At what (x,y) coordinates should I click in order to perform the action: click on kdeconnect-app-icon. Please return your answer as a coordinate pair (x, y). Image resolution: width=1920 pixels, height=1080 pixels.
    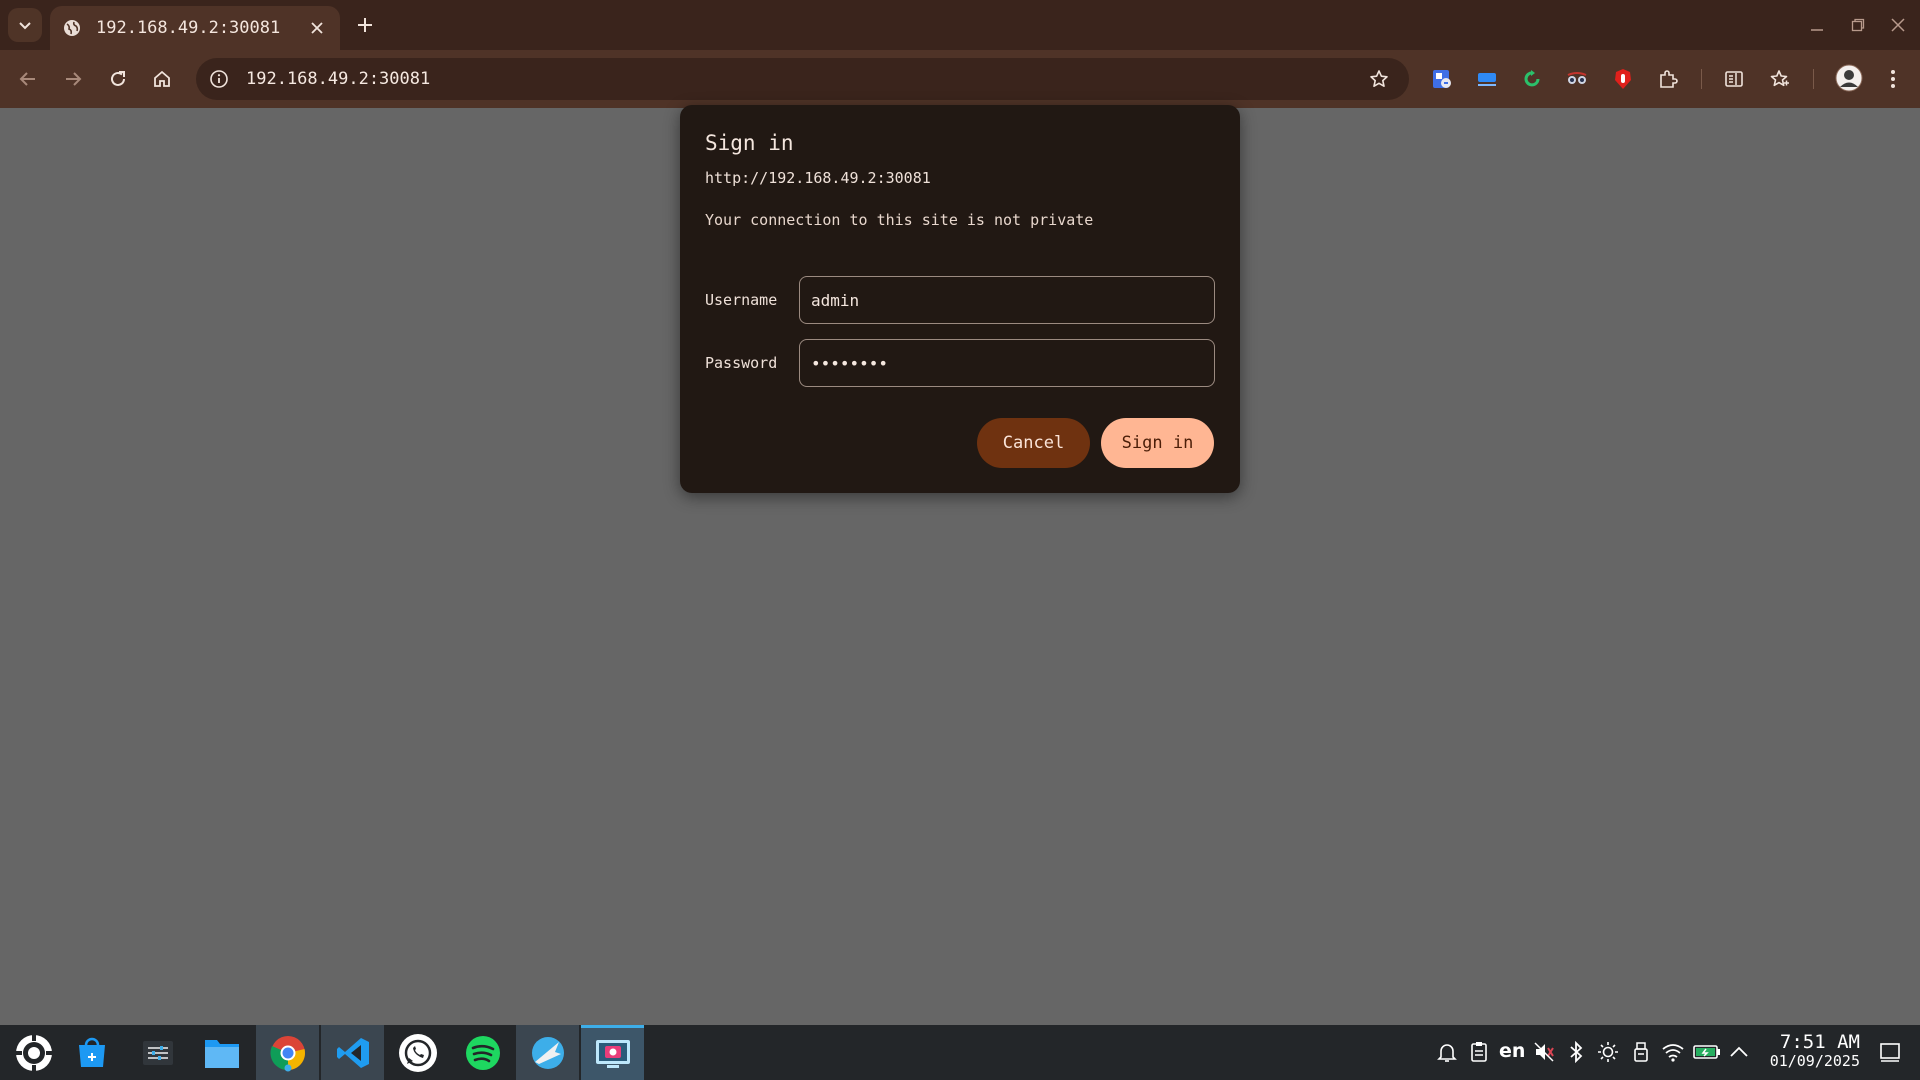
    Looking at the image, I should click on (547, 1052).